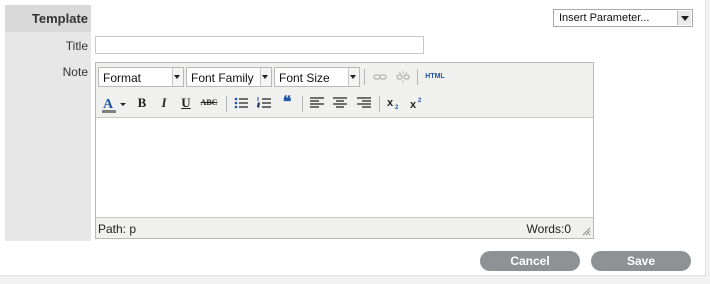 The image size is (710, 284). Describe the element at coordinates (317, 103) in the screenshot. I see `align-left-icon` at that location.